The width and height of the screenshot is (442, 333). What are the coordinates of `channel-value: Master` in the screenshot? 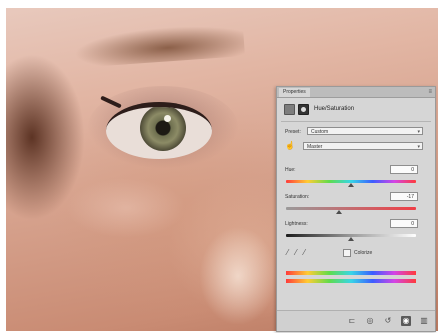 It's located at (315, 147).